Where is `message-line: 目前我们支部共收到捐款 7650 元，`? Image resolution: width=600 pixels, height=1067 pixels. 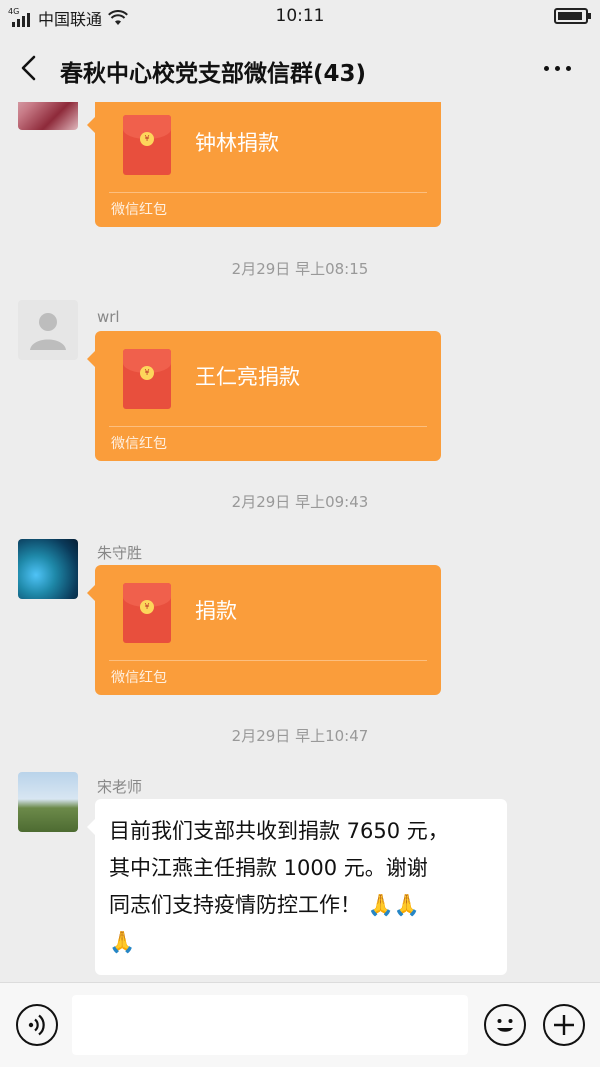
message-line: 目前我们支部共收到捐款 7650 元， is located at coordinates (279, 831).